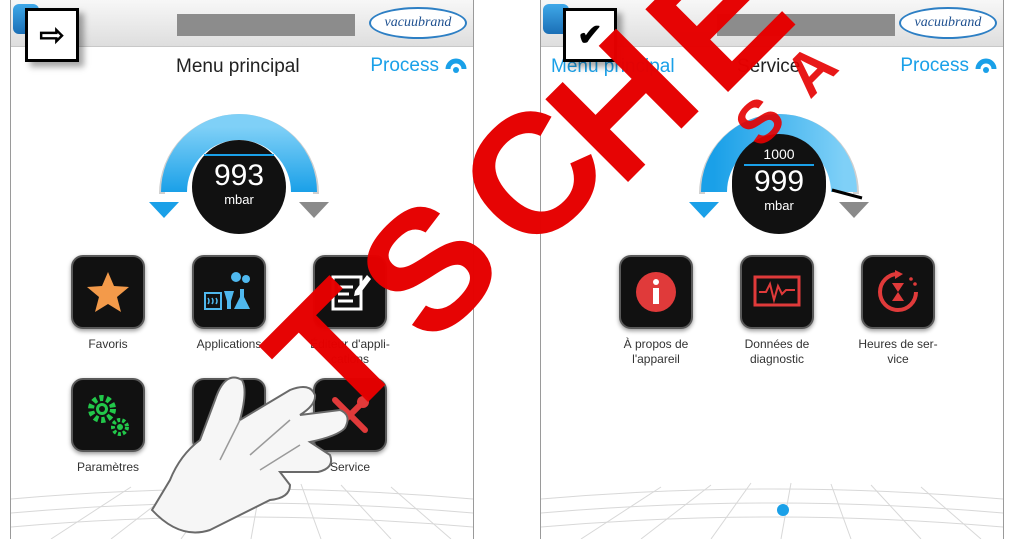 The width and height of the screenshot is (1010, 540). Describe the element at coordinates (108, 344) in the screenshot. I see `tile-label: Favoris` at that location.